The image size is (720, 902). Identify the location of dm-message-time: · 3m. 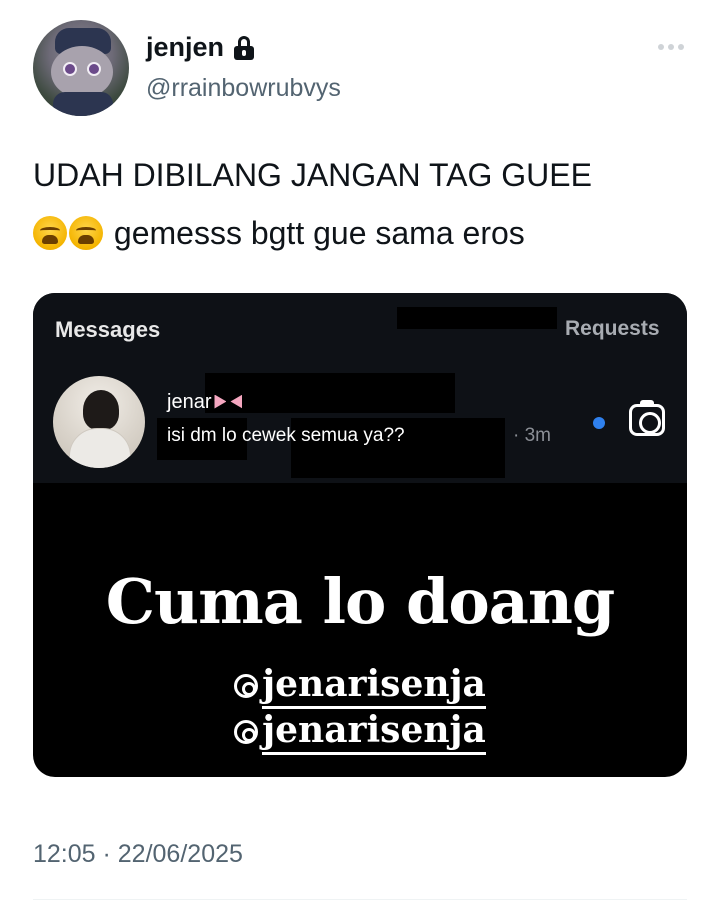
(532, 435).